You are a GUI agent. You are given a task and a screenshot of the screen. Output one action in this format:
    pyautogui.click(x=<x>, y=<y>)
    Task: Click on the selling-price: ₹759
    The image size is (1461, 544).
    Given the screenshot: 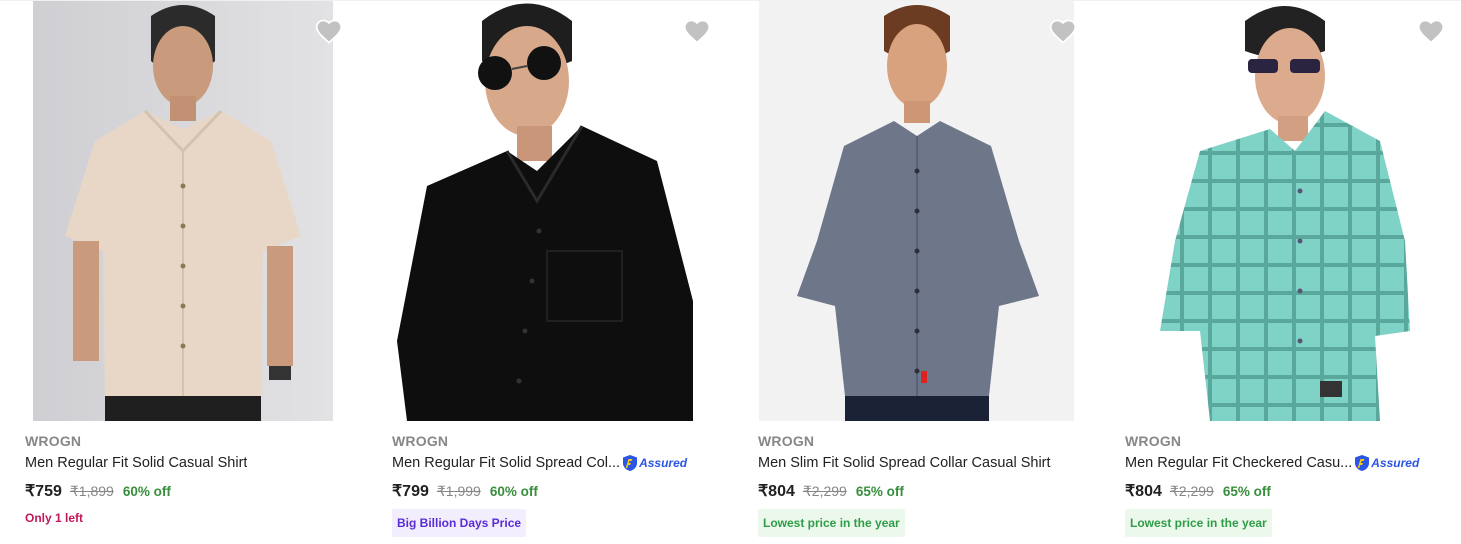 What is the action you would take?
    pyautogui.click(x=43, y=491)
    